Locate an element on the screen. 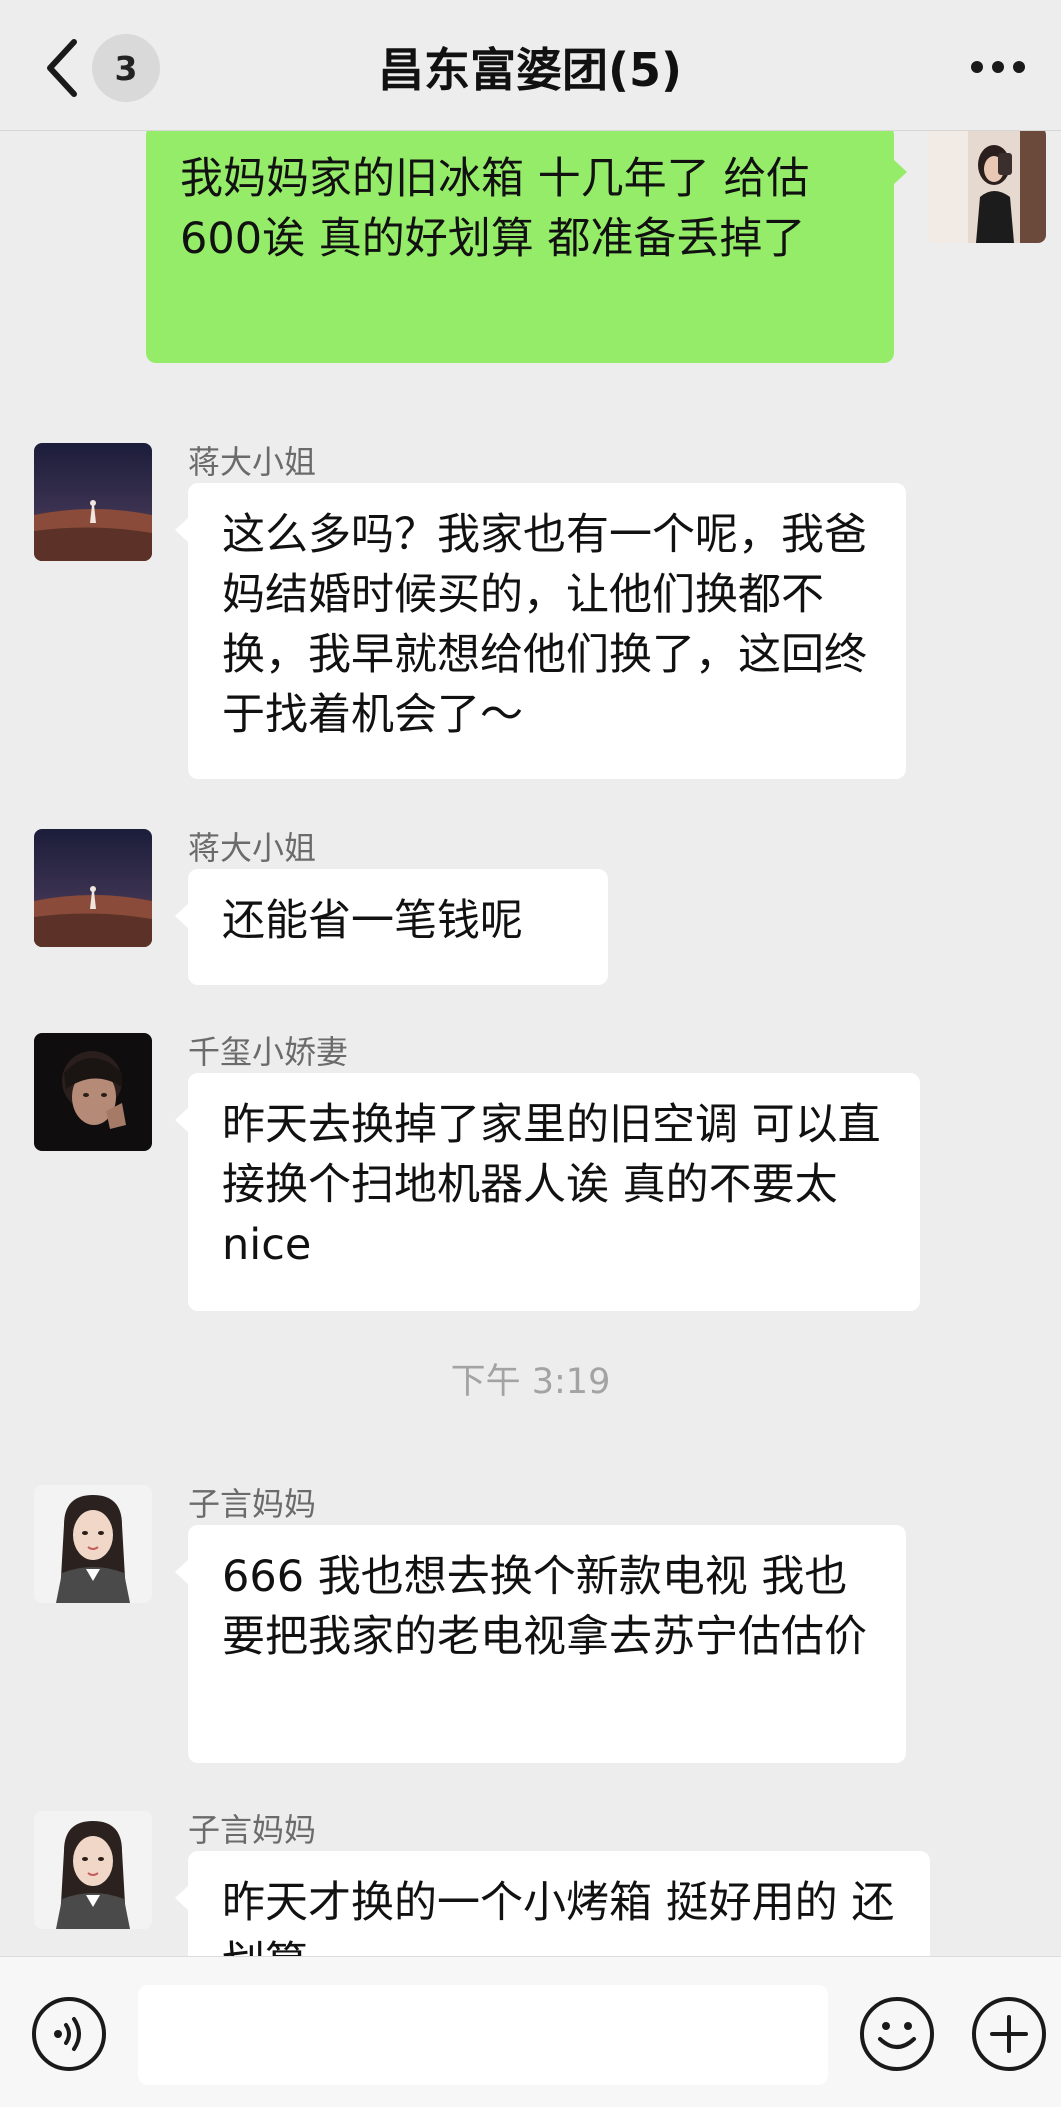 Image resolution: width=1061 pixels, height=2107 pixels. message-bubble: 昨天才换的一个小烤箱 挺好用的 还划算 is located at coordinates (552, 1903).